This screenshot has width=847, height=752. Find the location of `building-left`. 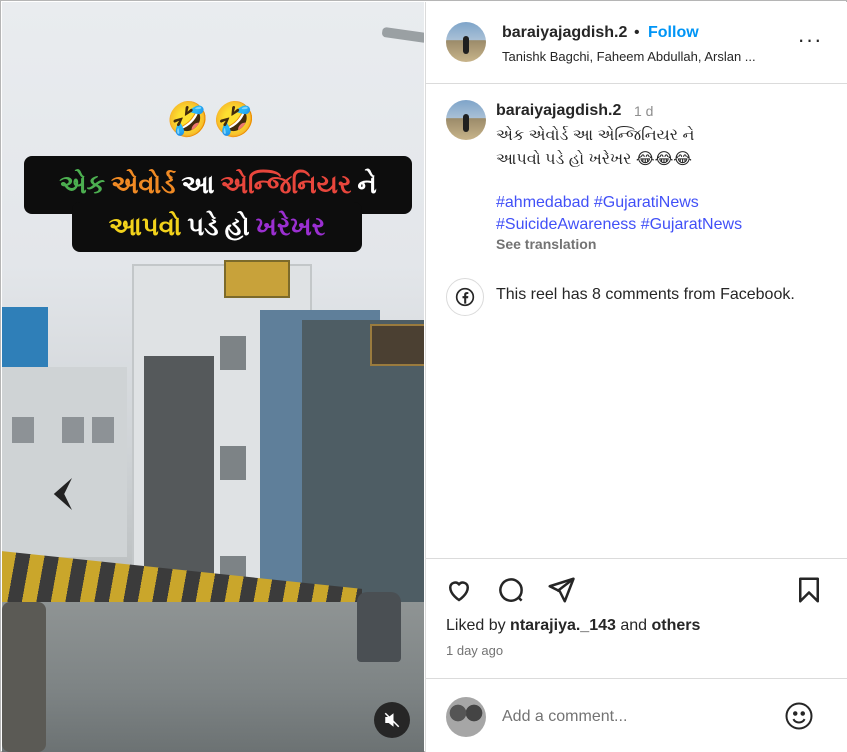

building-left is located at coordinates (64, 462).